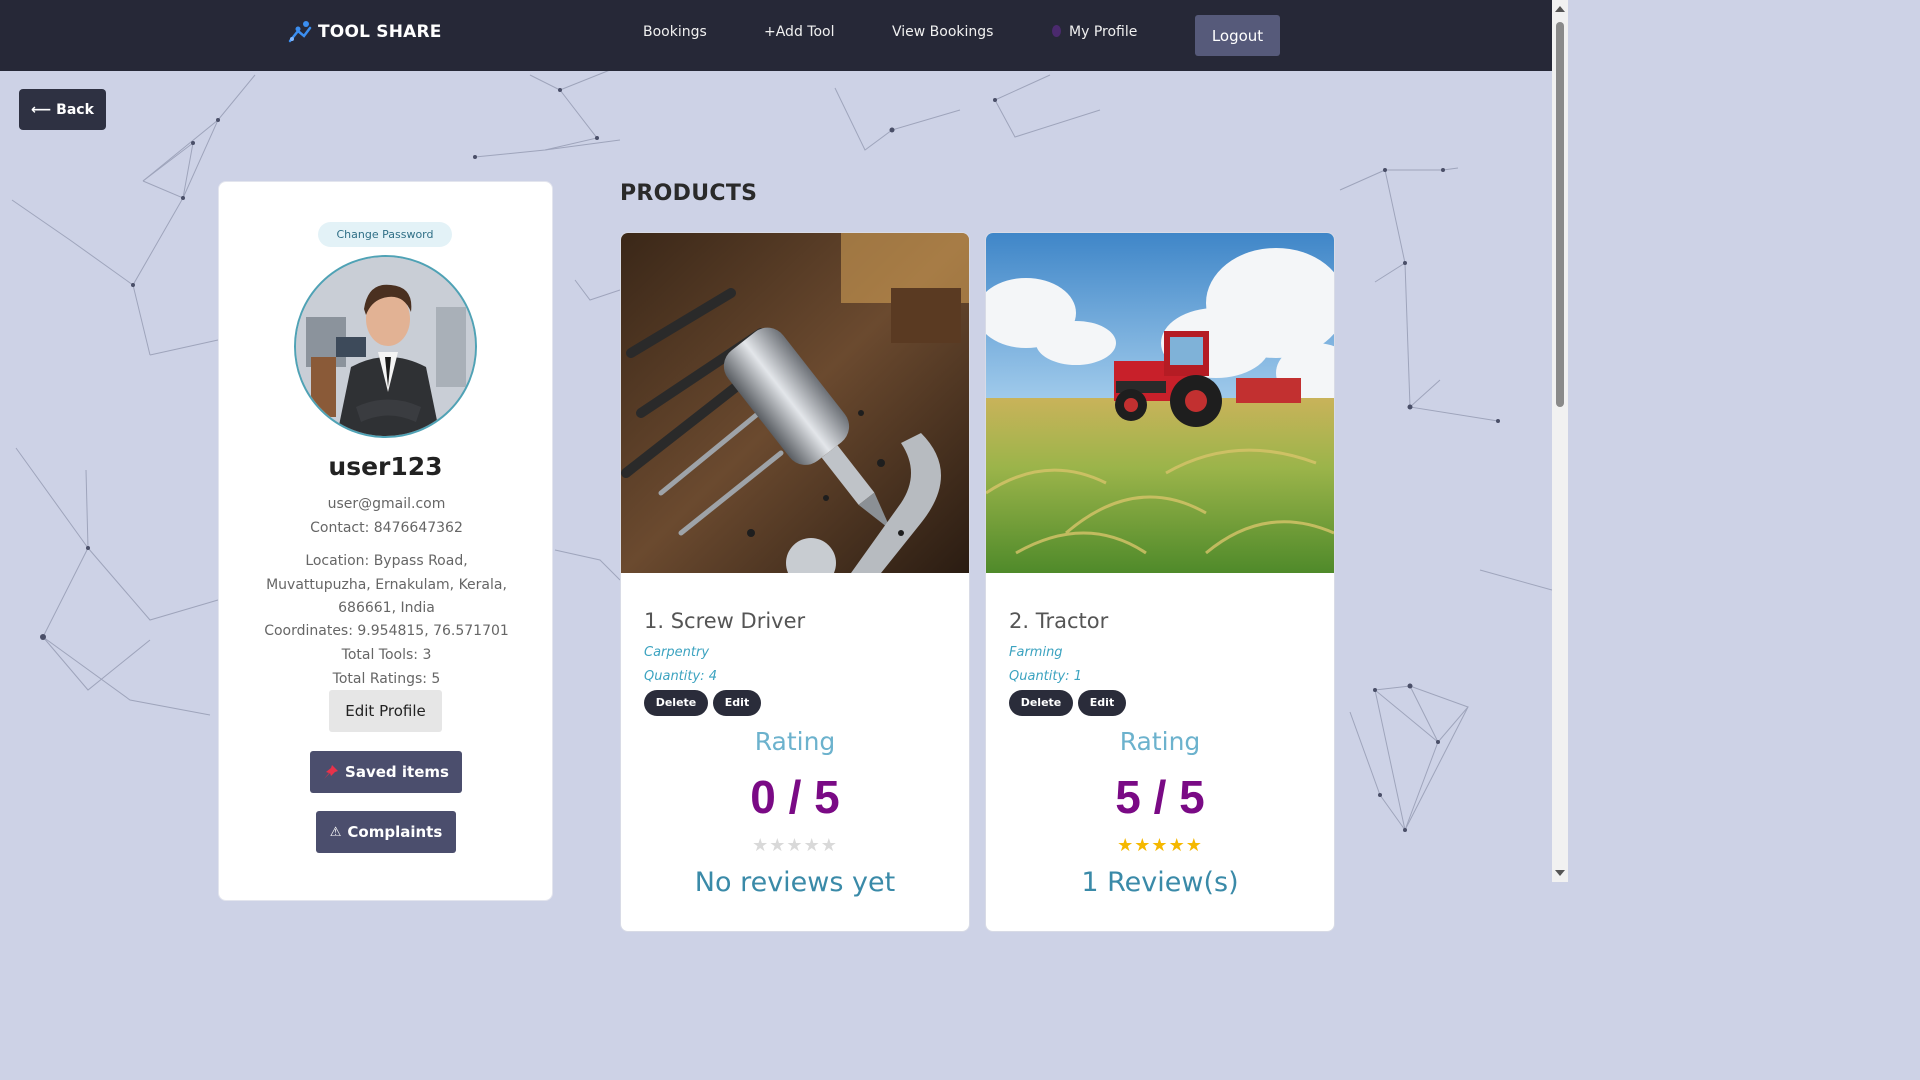 This screenshot has height=1080, width=1920. I want to click on arrow-left-icon: ⟵, so click(41, 109).